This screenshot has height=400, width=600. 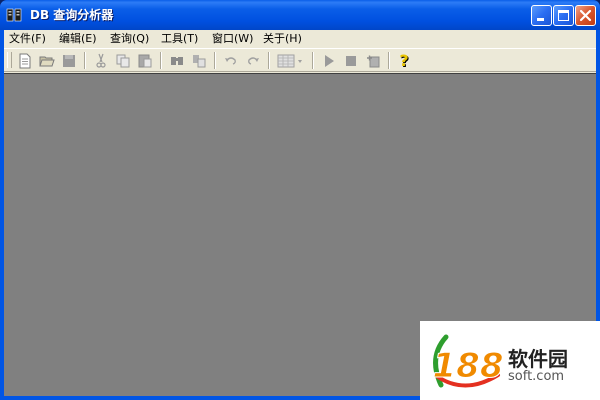 What do you see at coordinates (541, 15) in the screenshot?
I see `minimize-button` at bounding box center [541, 15].